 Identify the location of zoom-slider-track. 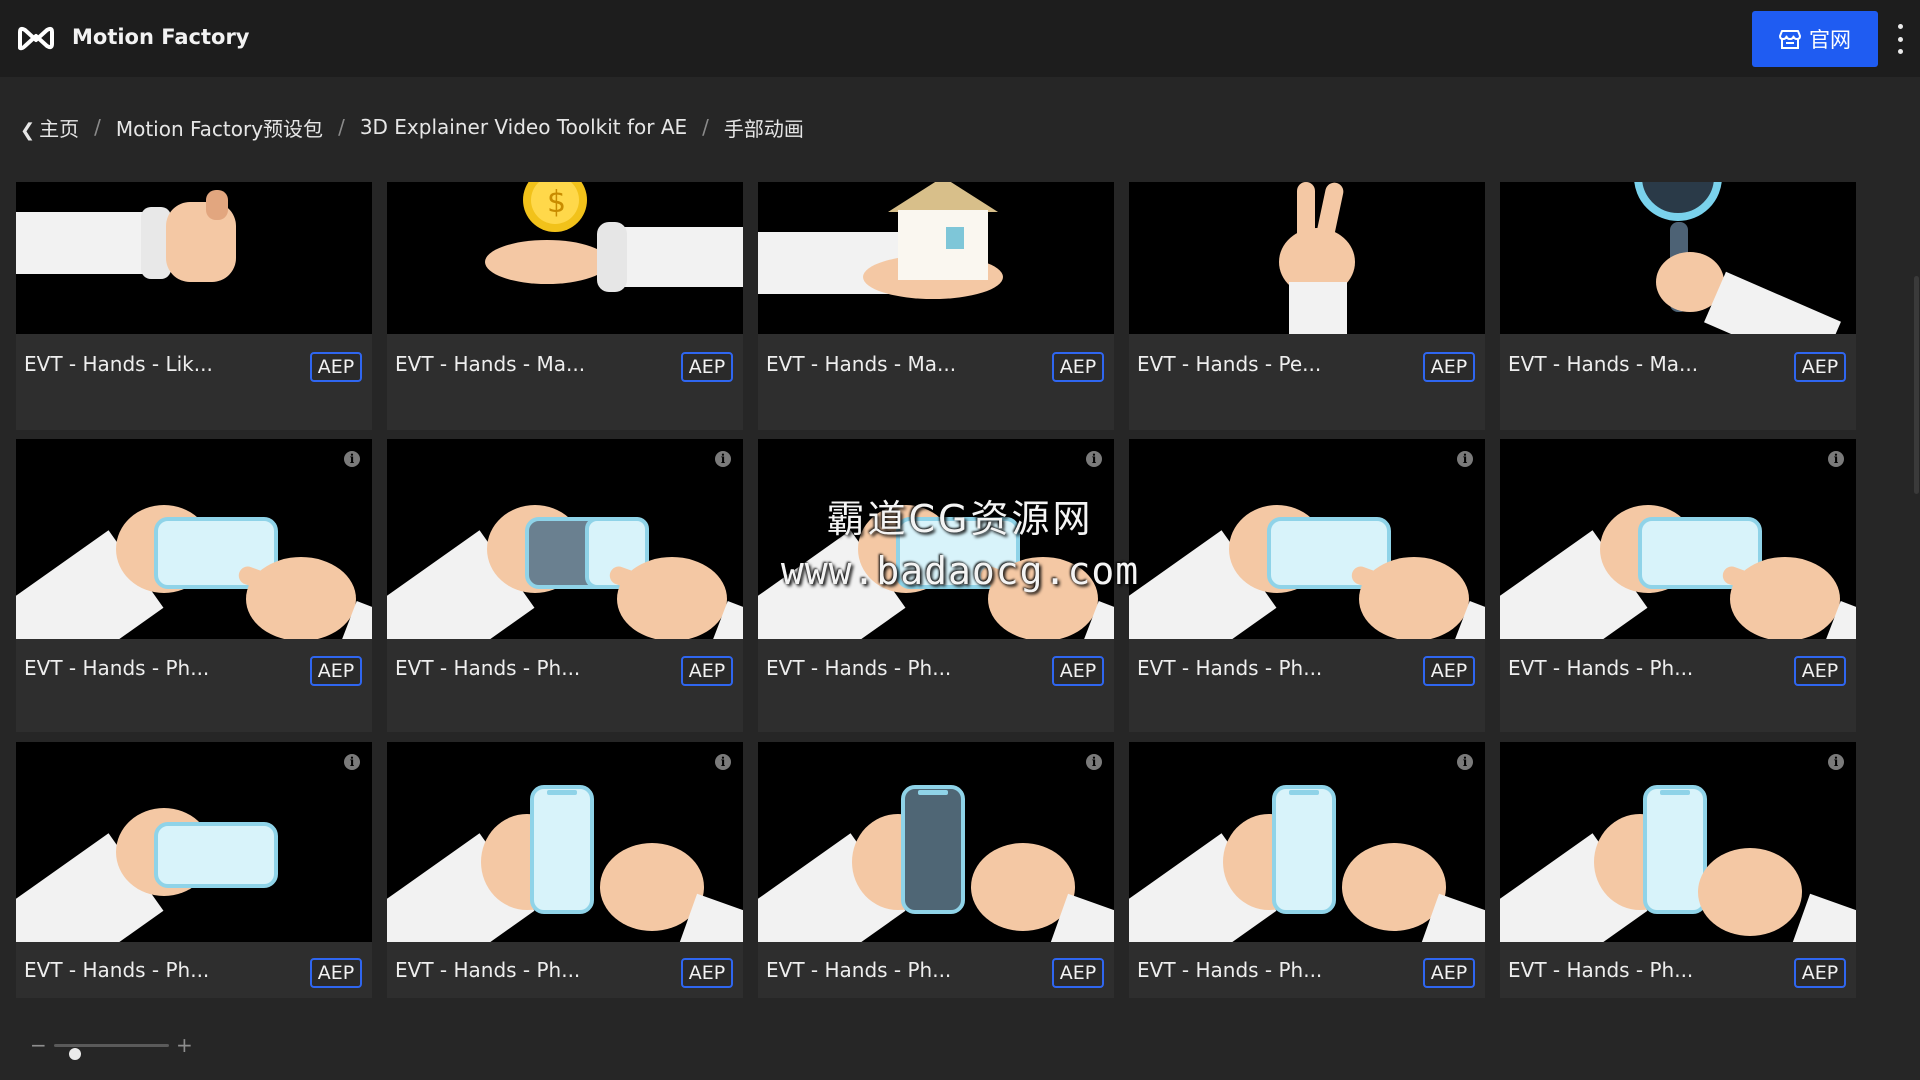
(111, 1052).